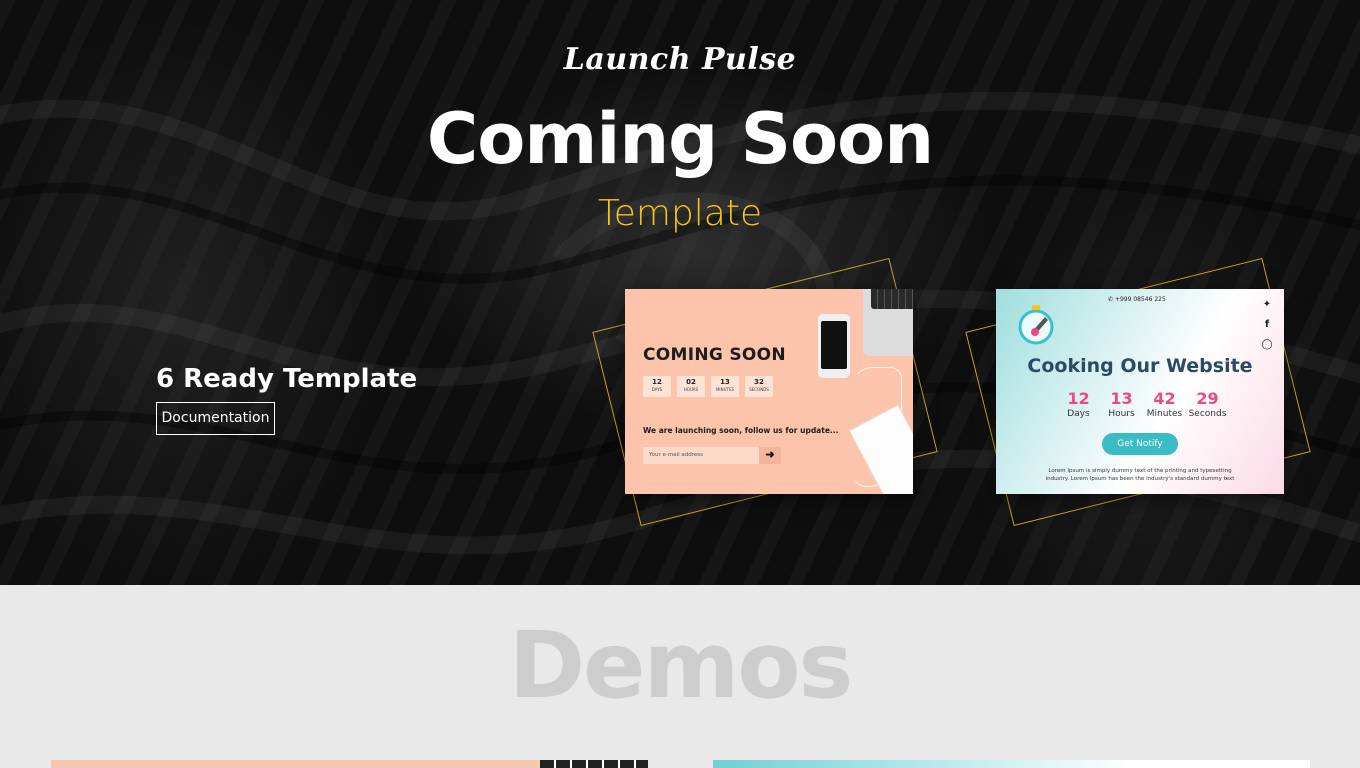 The image size is (1360, 768). Describe the element at coordinates (1078, 414) in the screenshot. I see `countdown-label: Days` at that location.